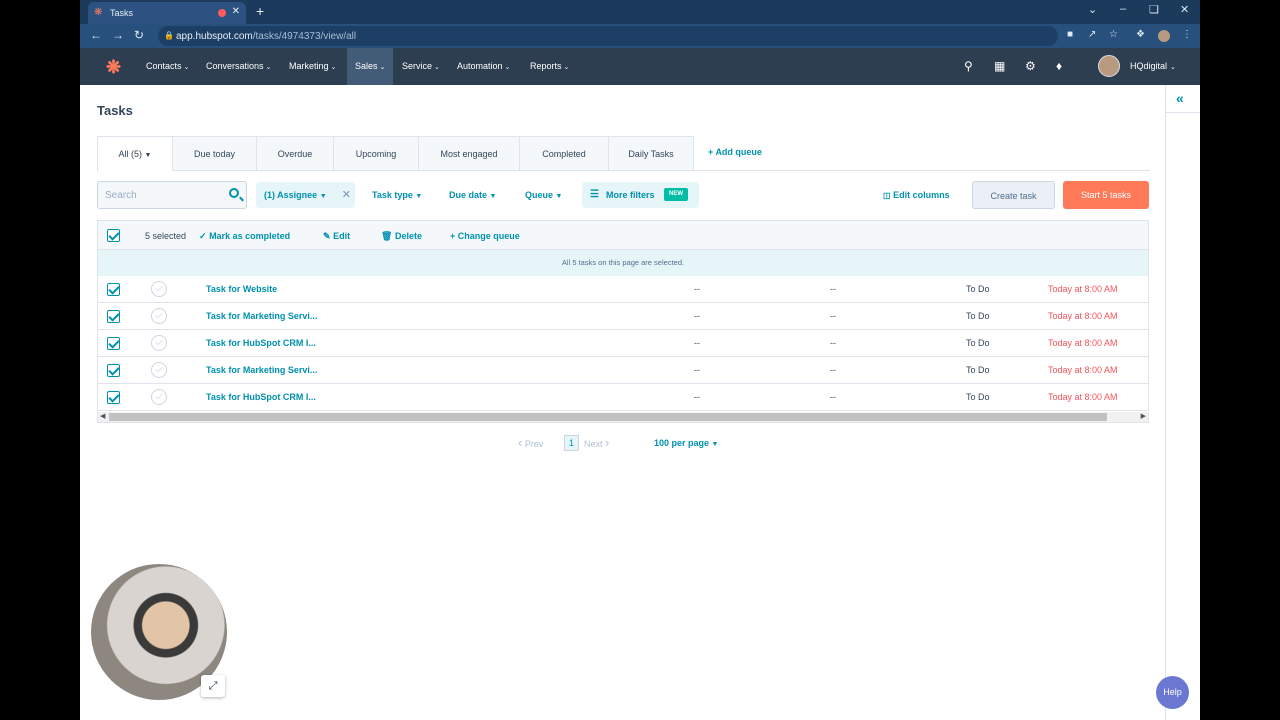 This screenshot has height=720, width=1280. I want to click on bookmark-star-icon: ☆, so click(1113, 34).